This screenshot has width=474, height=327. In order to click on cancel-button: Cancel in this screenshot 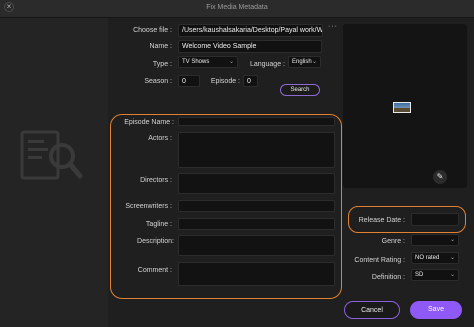, I will do `click(372, 310)`.